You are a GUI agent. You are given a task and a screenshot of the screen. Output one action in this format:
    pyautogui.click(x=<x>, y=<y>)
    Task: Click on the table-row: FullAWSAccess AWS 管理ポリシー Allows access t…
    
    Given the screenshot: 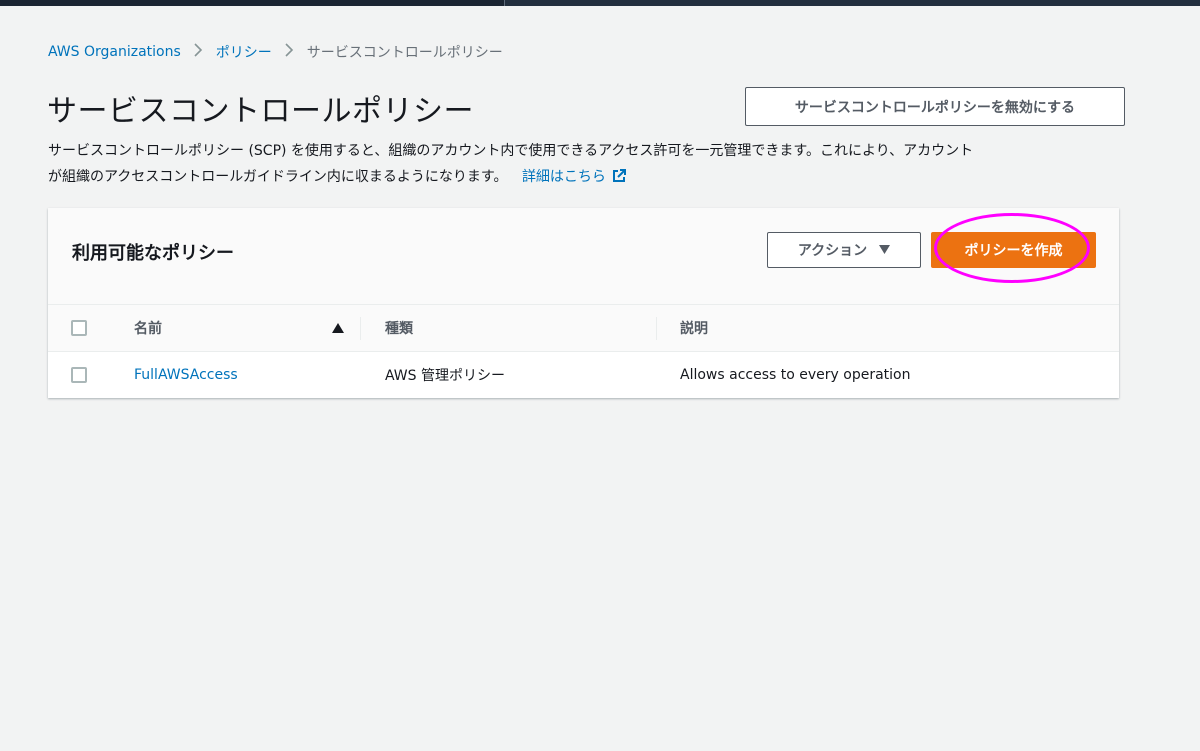 What is the action you would take?
    pyautogui.click(x=583, y=375)
    